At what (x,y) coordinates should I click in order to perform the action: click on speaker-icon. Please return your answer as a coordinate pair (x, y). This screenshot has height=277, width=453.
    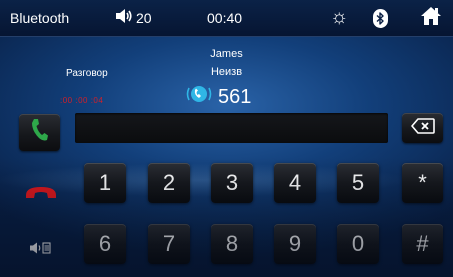
    Looking at the image, I should click on (124, 18).